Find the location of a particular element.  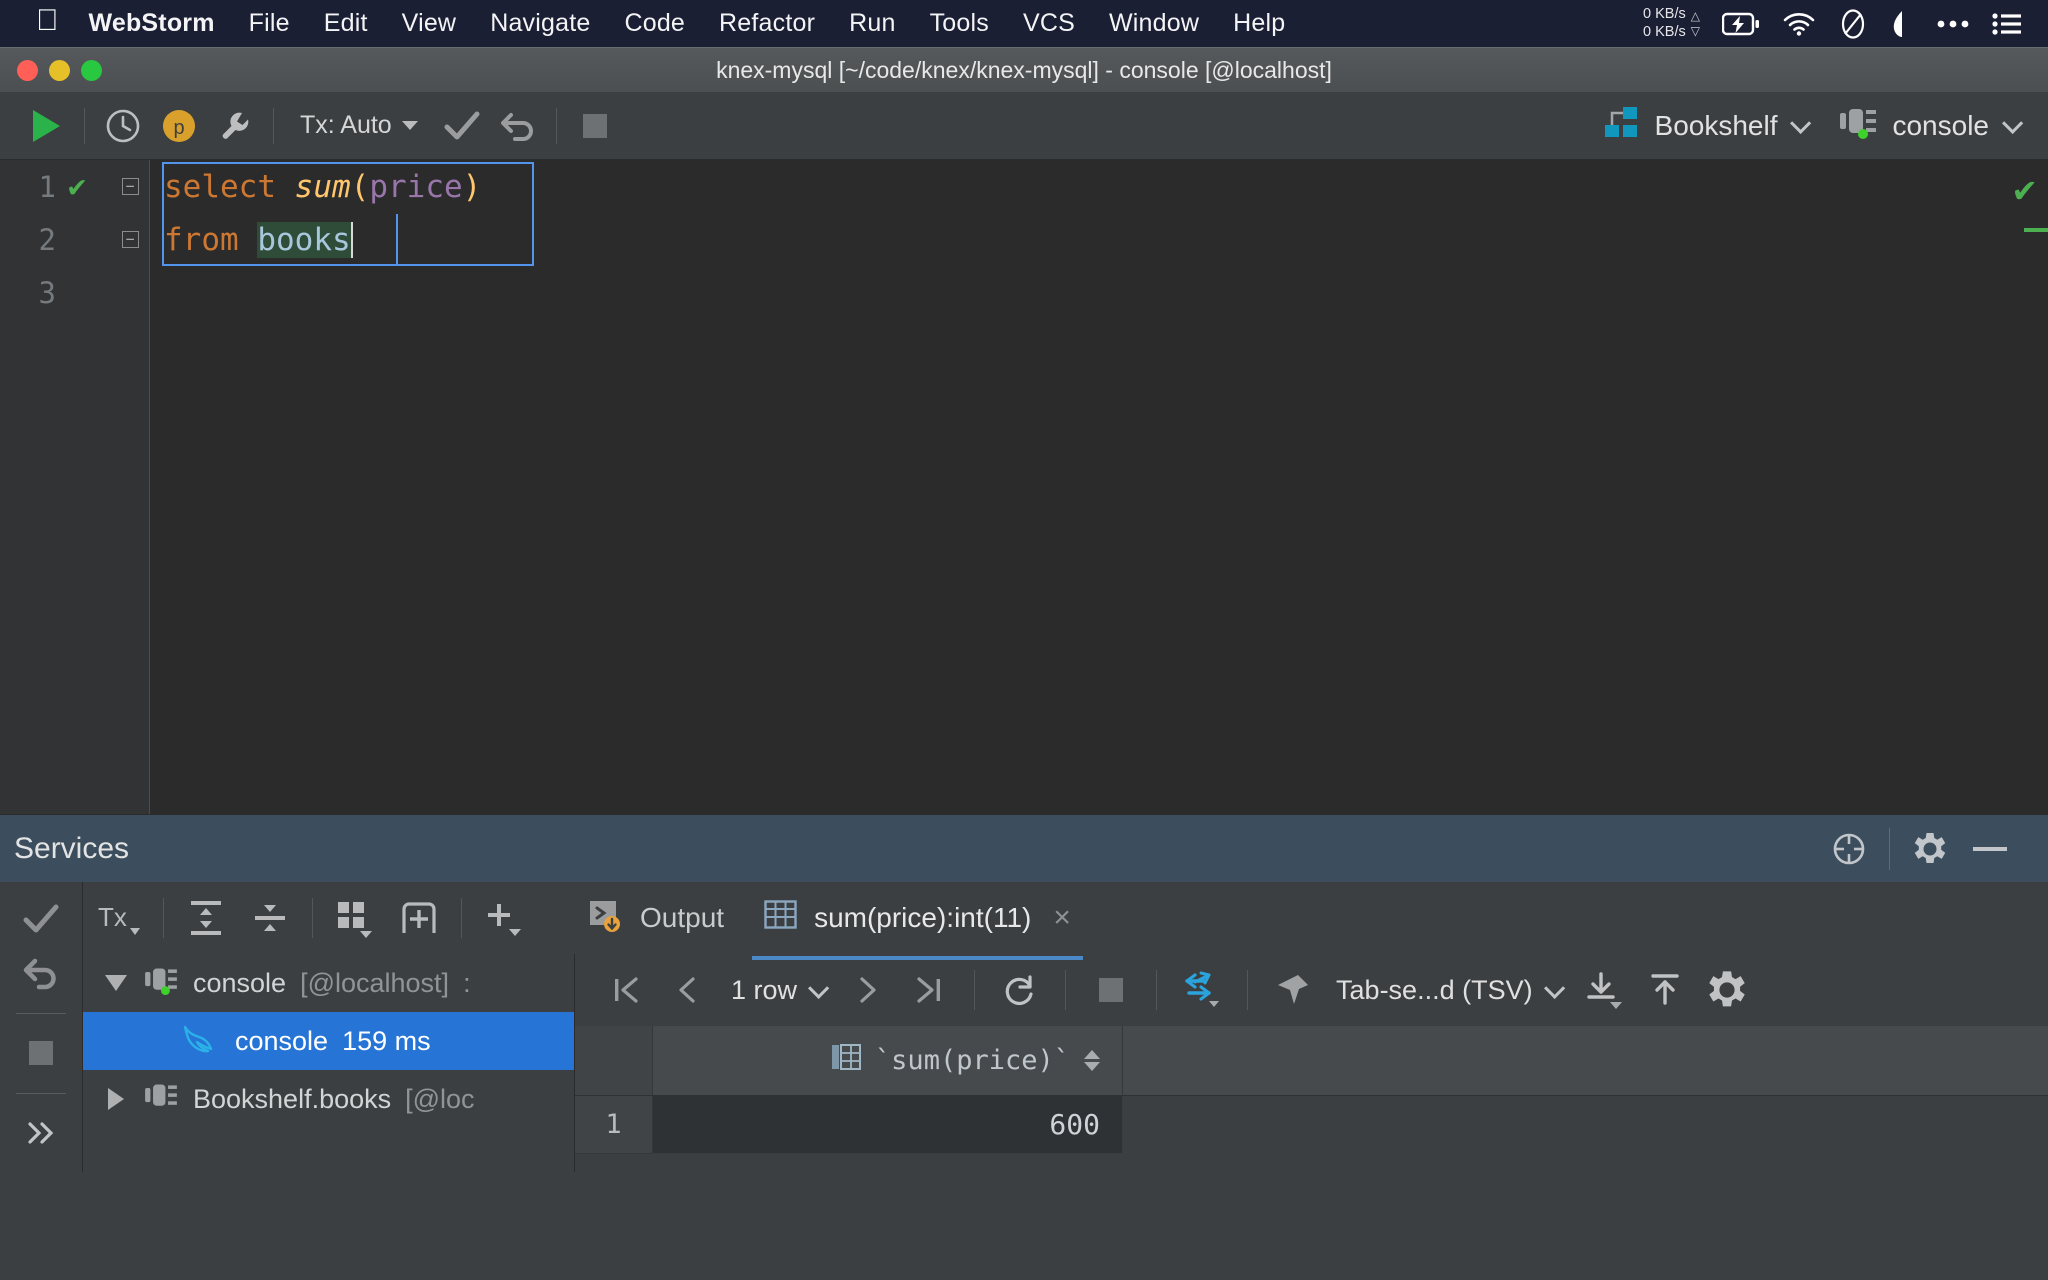

editor-marker-stripe: ✔ is located at coordinates (2029, 487).